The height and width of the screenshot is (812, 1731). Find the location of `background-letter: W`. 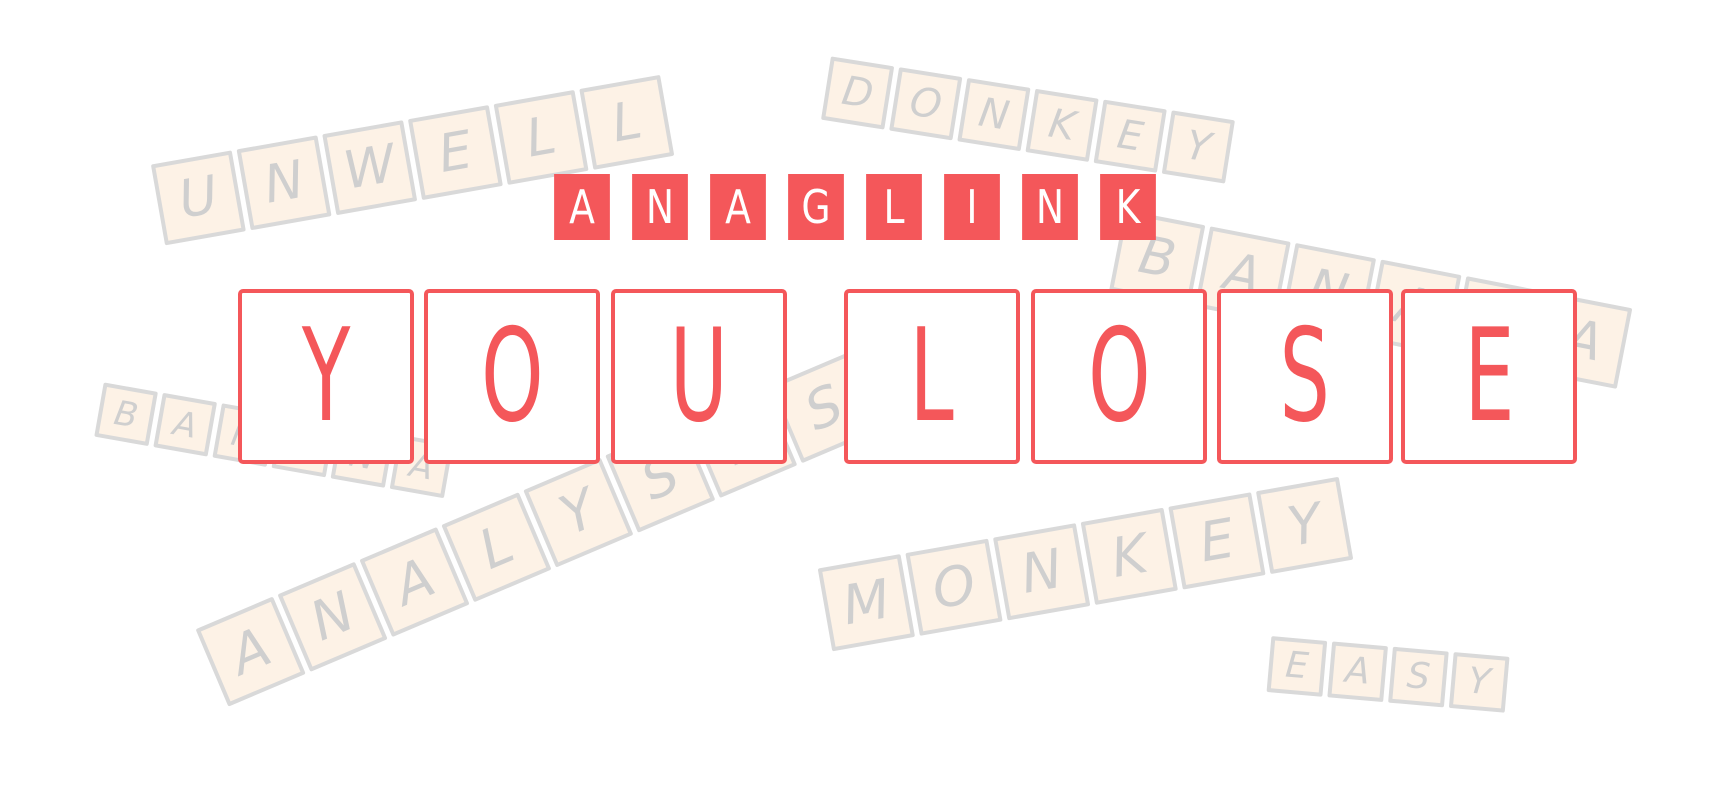

background-letter: W is located at coordinates (370, 167).